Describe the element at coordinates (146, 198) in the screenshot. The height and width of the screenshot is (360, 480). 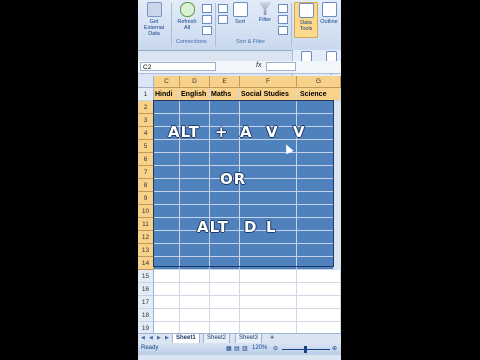
I see `row-header: 9` at that location.